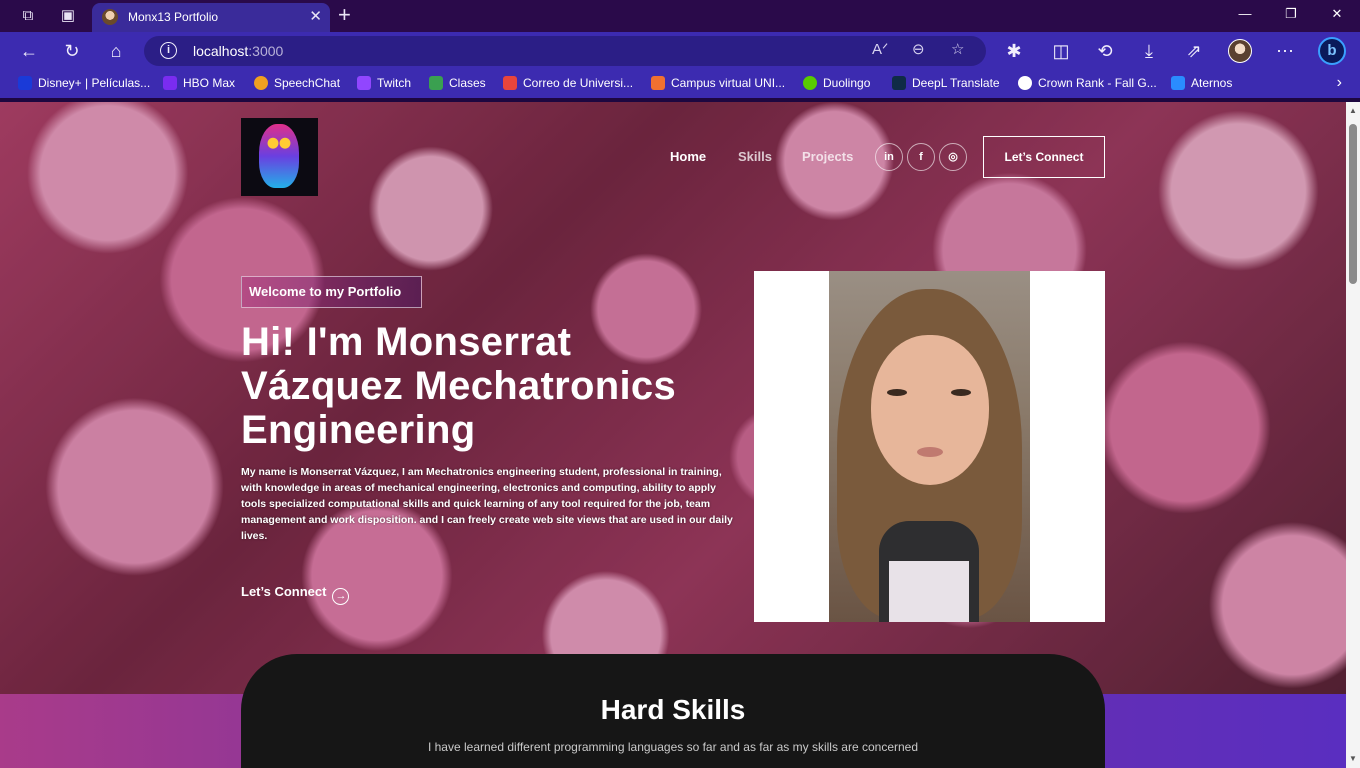  Describe the element at coordinates (238, 51) in the screenshot. I see `url-text: localhost:3000` at that location.